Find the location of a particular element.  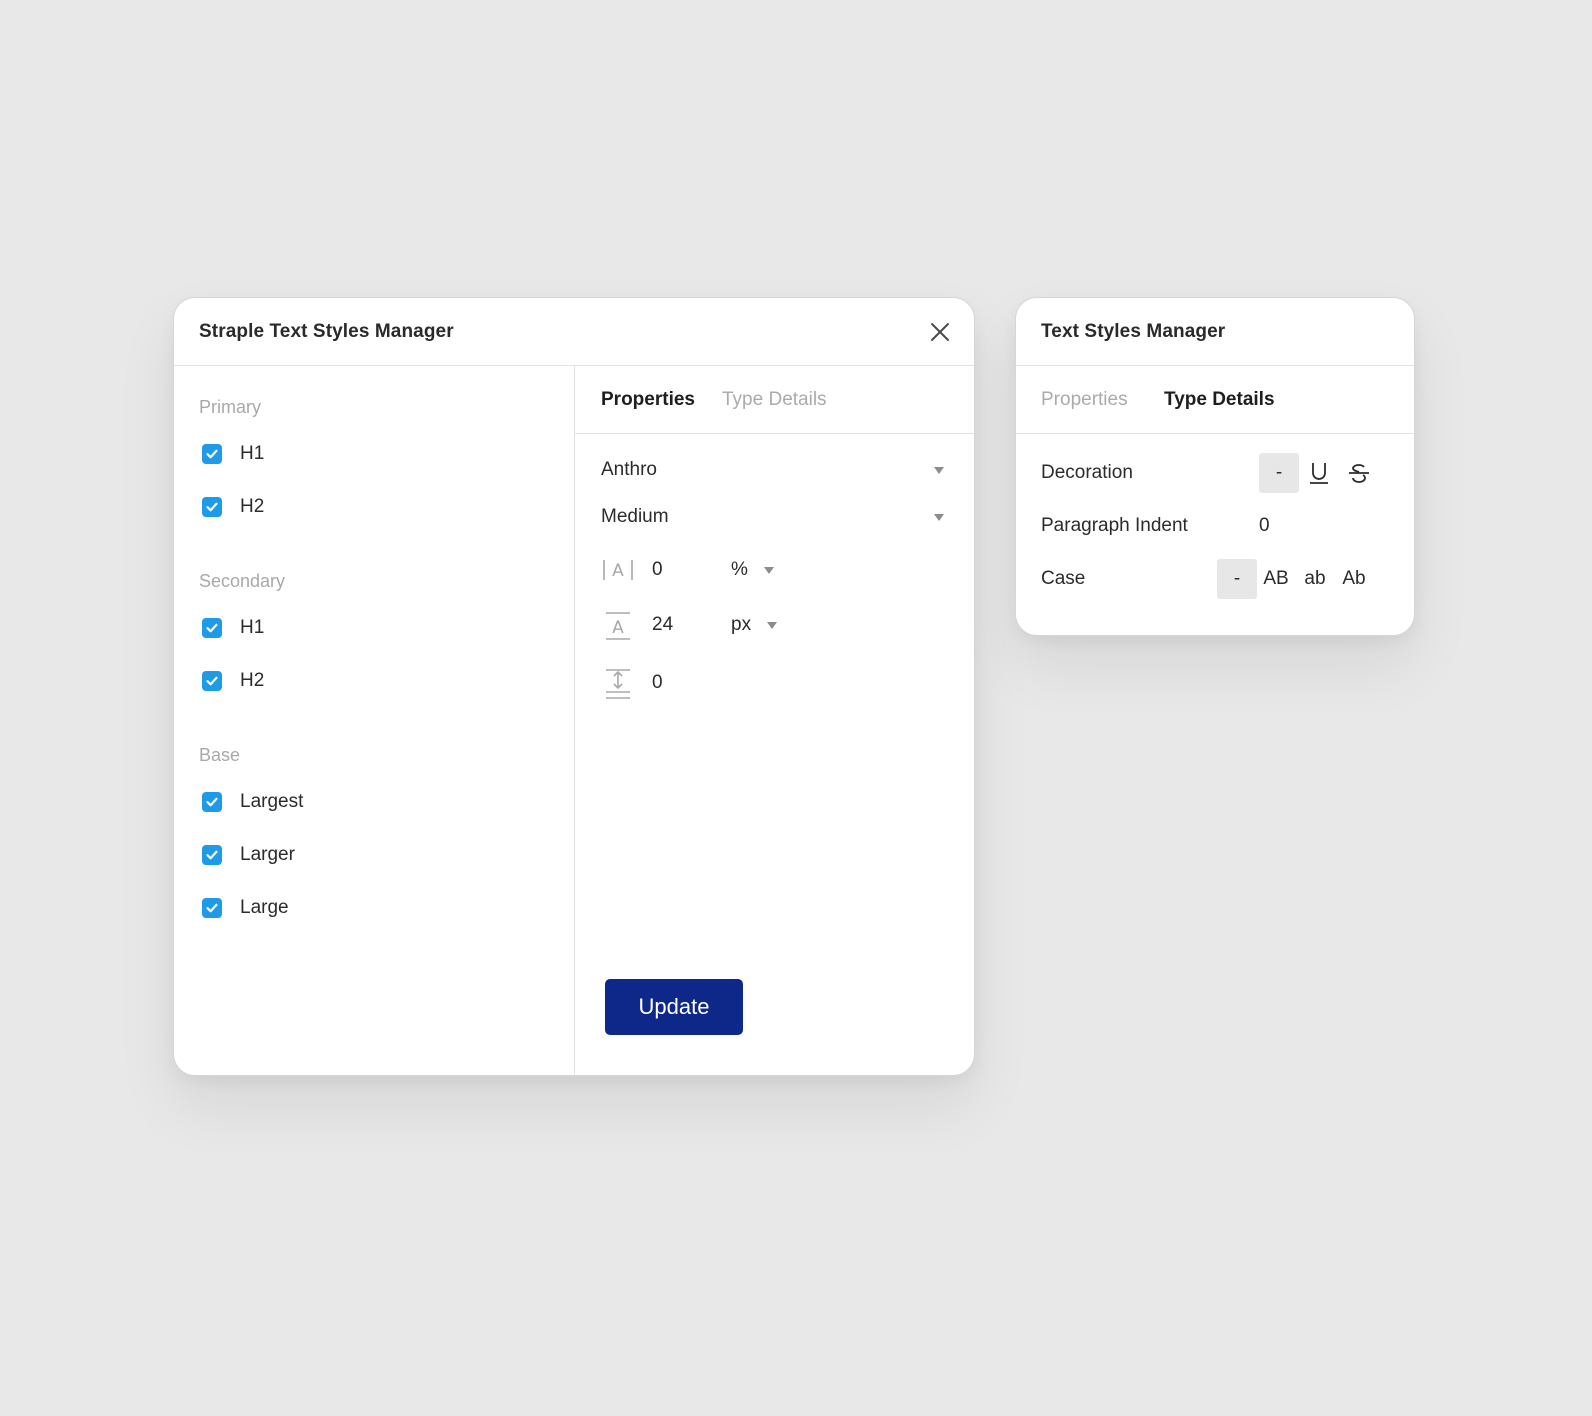

font-size-icon: A is located at coordinates (618, 626).